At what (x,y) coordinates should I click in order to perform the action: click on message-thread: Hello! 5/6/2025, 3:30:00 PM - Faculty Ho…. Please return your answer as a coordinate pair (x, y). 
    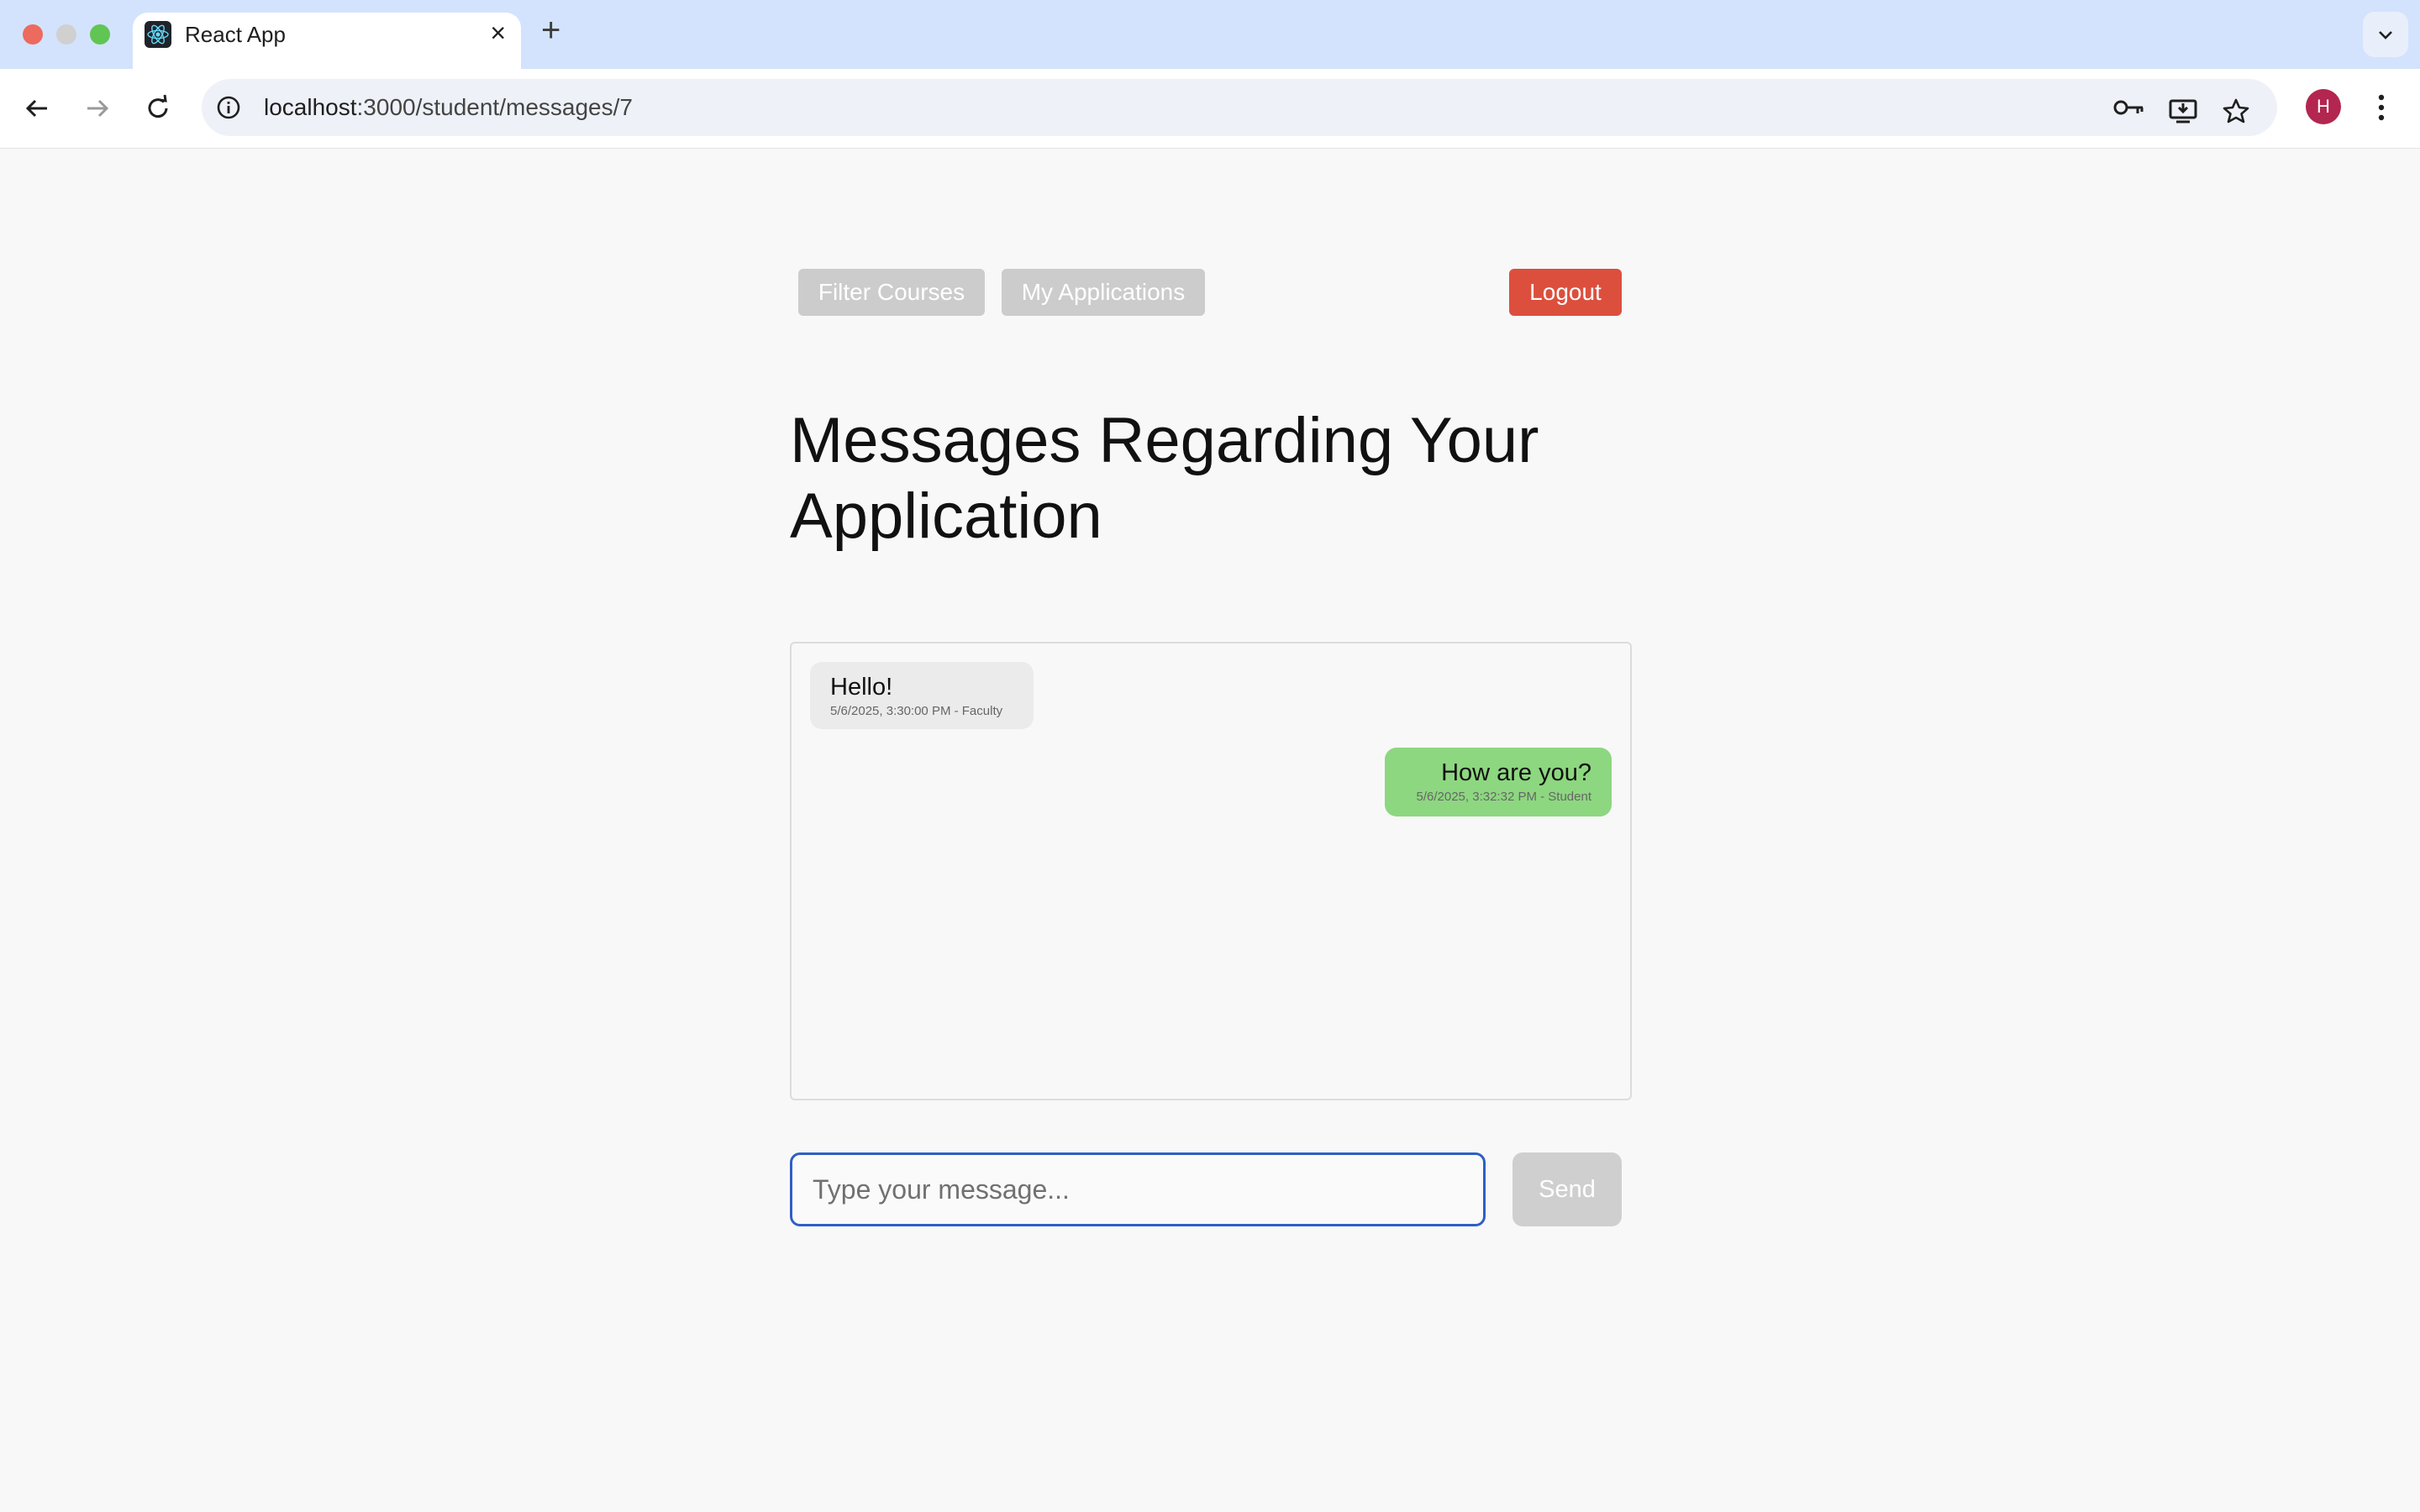
    Looking at the image, I should click on (1211, 871).